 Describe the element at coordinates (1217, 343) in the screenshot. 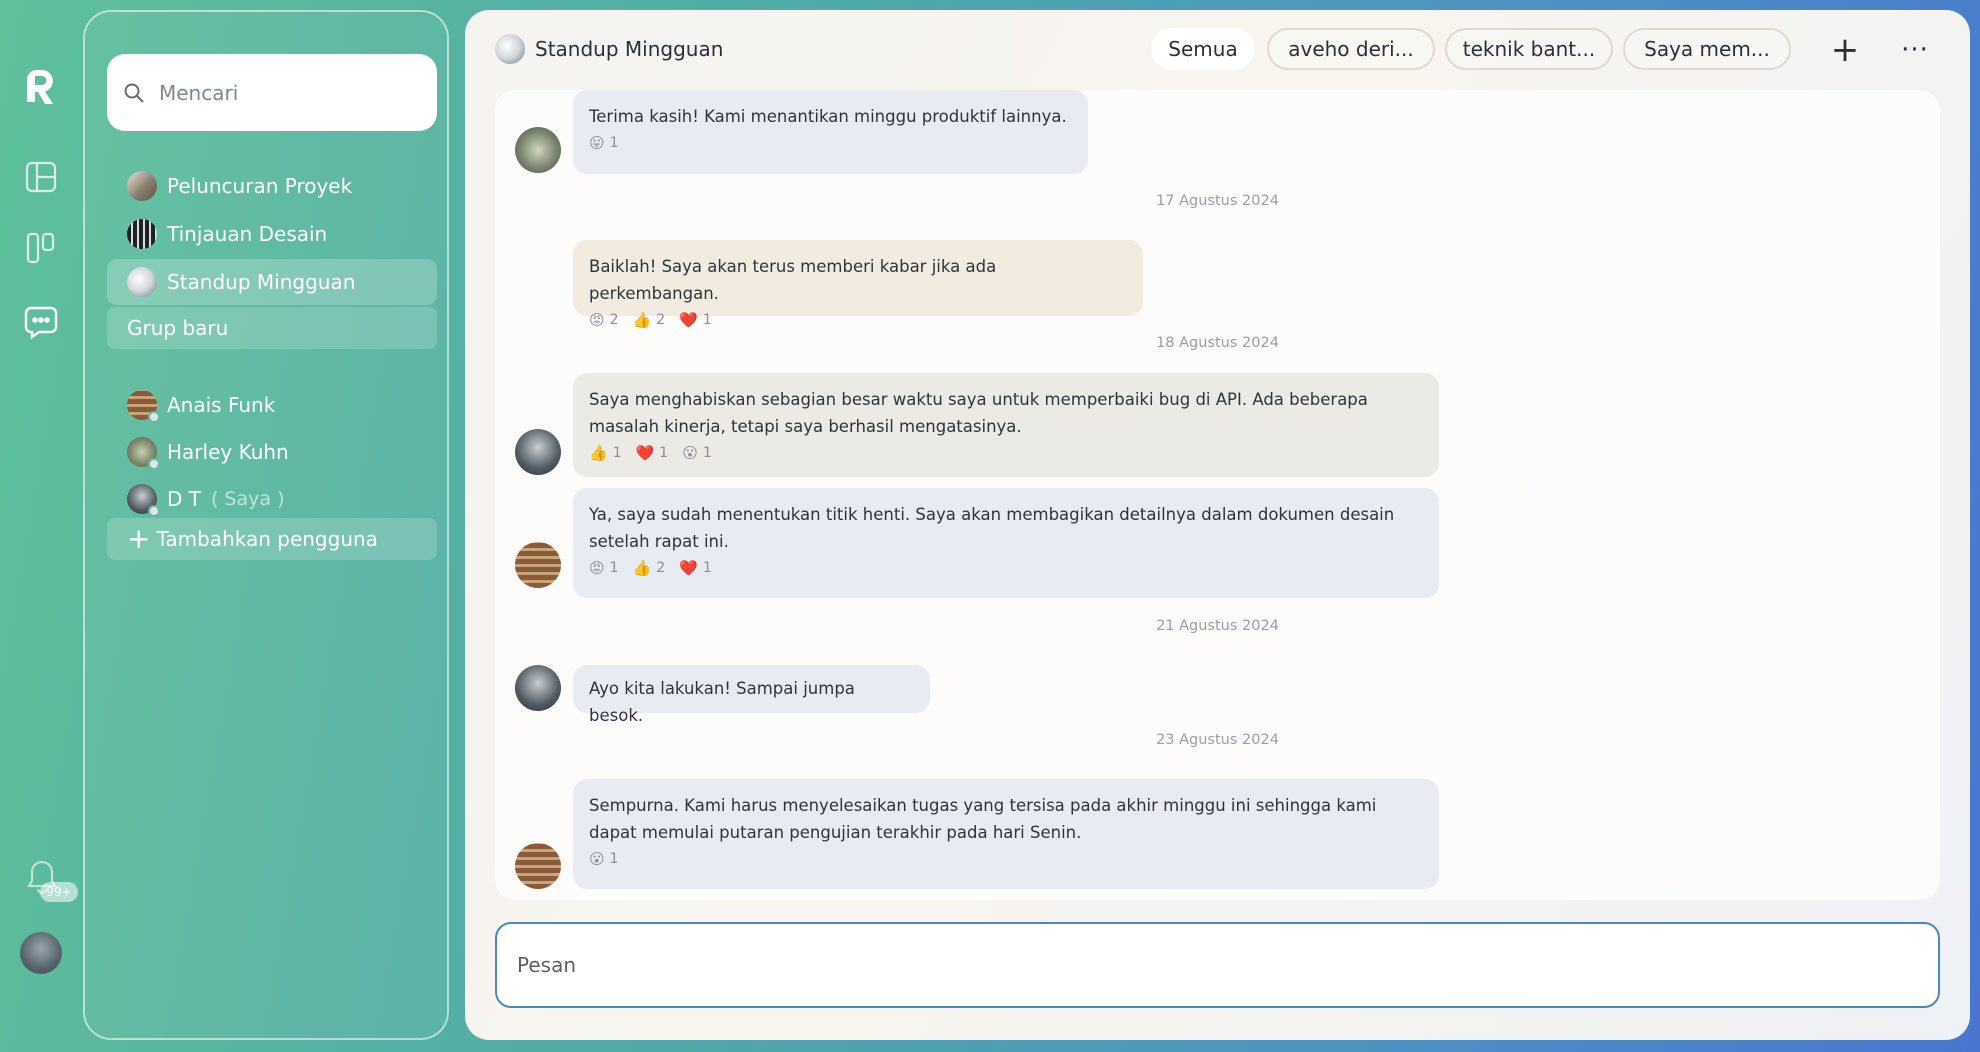

I see `date-separator: 18 Agustus 2024` at that location.